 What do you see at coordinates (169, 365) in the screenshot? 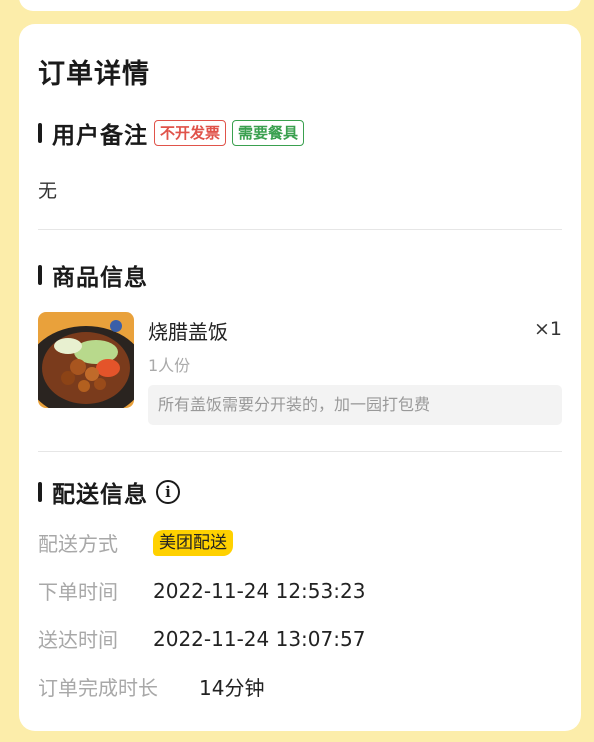
I see `food-spec: 1人份` at bounding box center [169, 365].